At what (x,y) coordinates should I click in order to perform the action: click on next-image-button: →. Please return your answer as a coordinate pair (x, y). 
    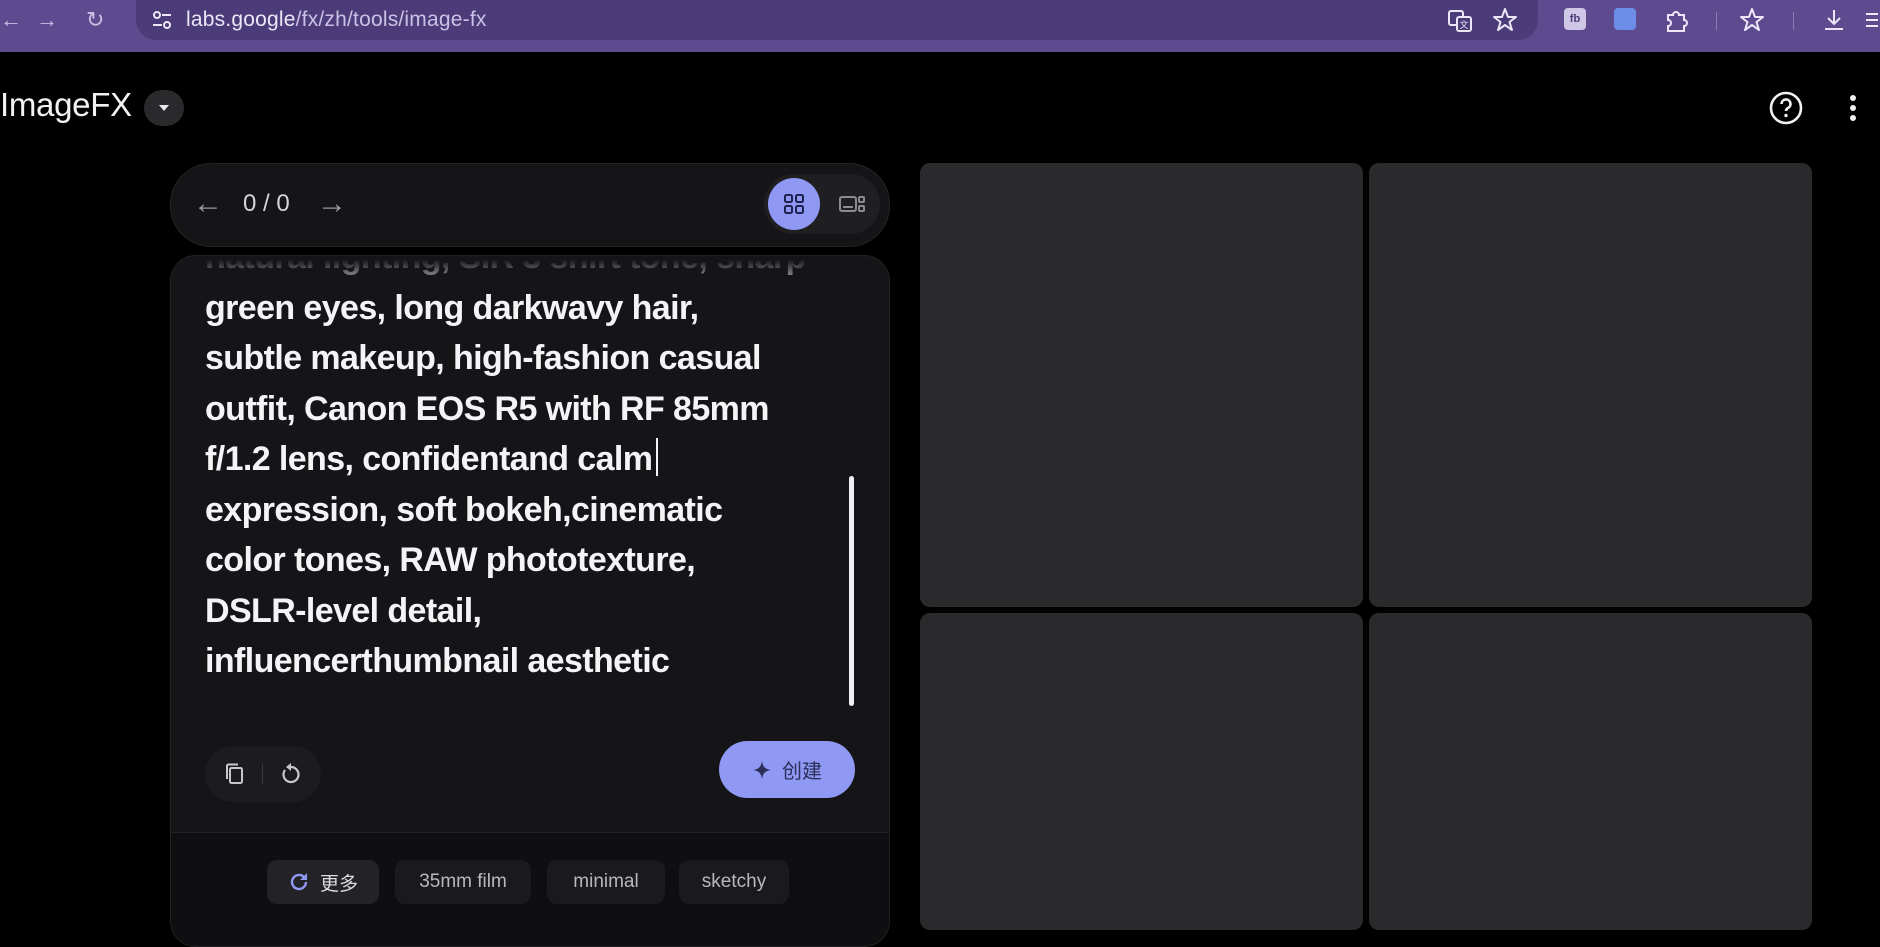
    Looking at the image, I should click on (332, 204).